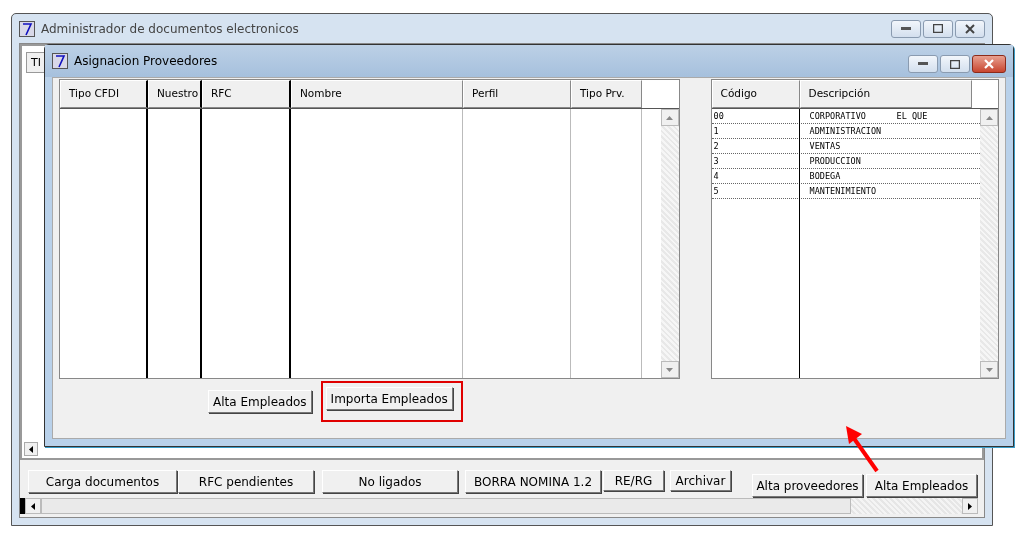 This screenshot has height=534, width=1023. Describe the element at coordinates (843, 191) in the screenshot. I see `table-cell-text: MANTENIMIENTO` at that location.